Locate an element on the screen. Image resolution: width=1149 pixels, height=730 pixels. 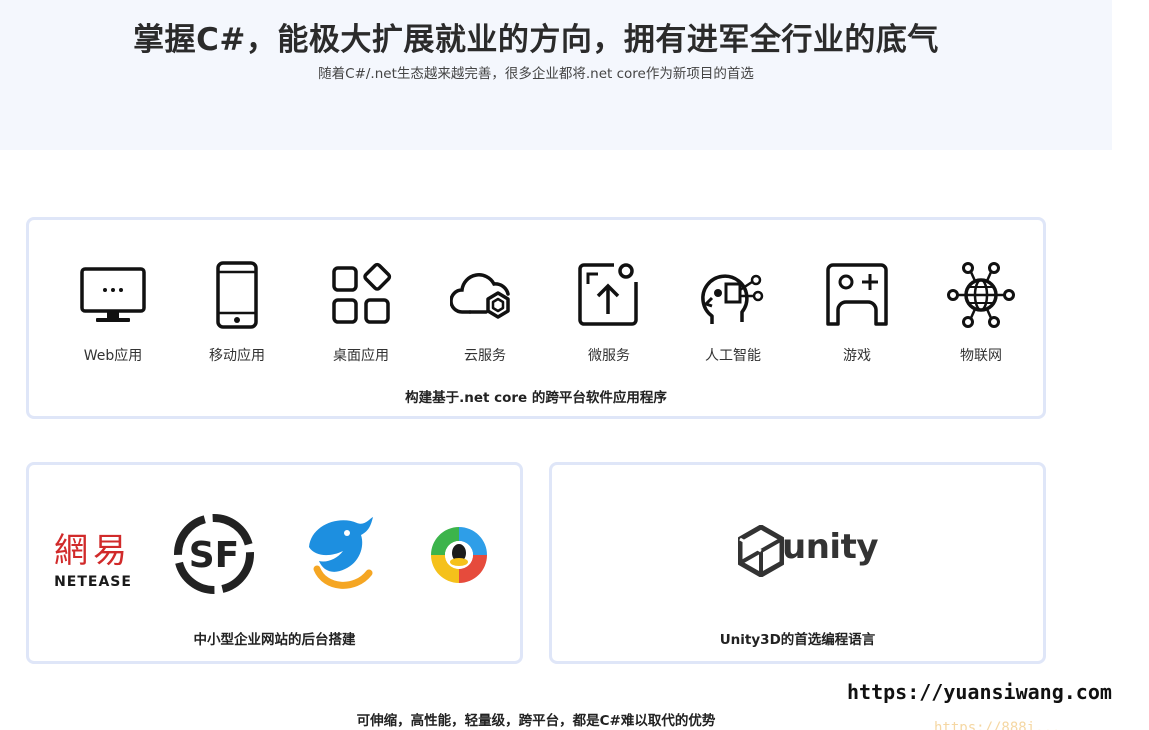
enterprise-caption: 中小型企业网站的后台搭建 is located at coordinates (274, 640).